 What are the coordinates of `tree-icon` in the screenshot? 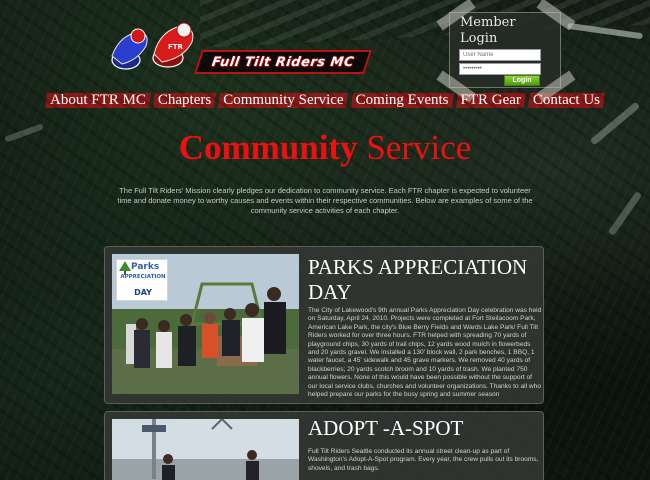 It's located at (125, 268).